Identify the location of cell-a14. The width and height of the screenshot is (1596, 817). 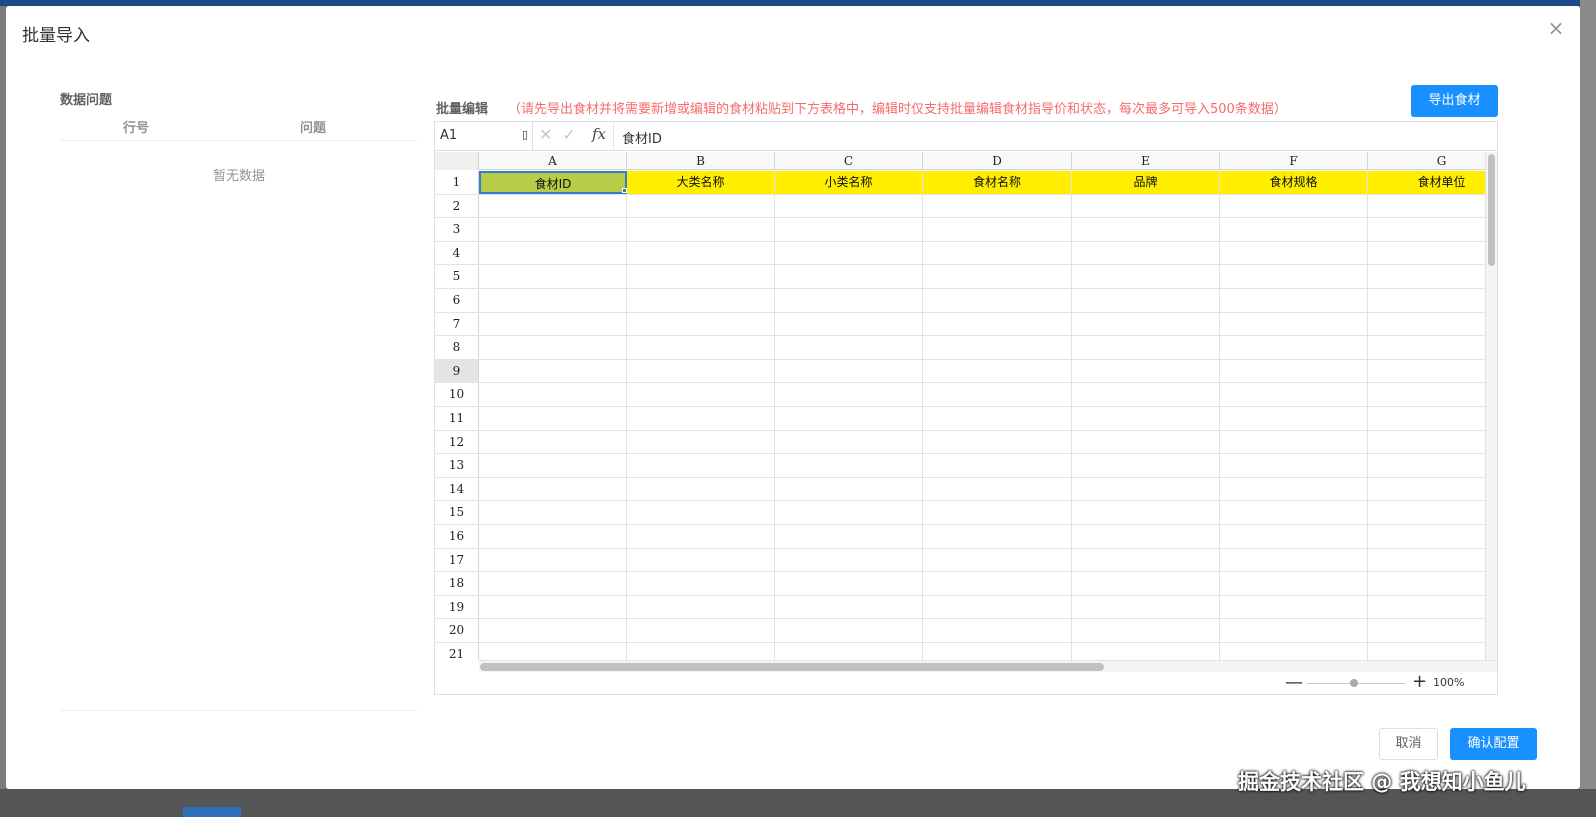
(553, 489).